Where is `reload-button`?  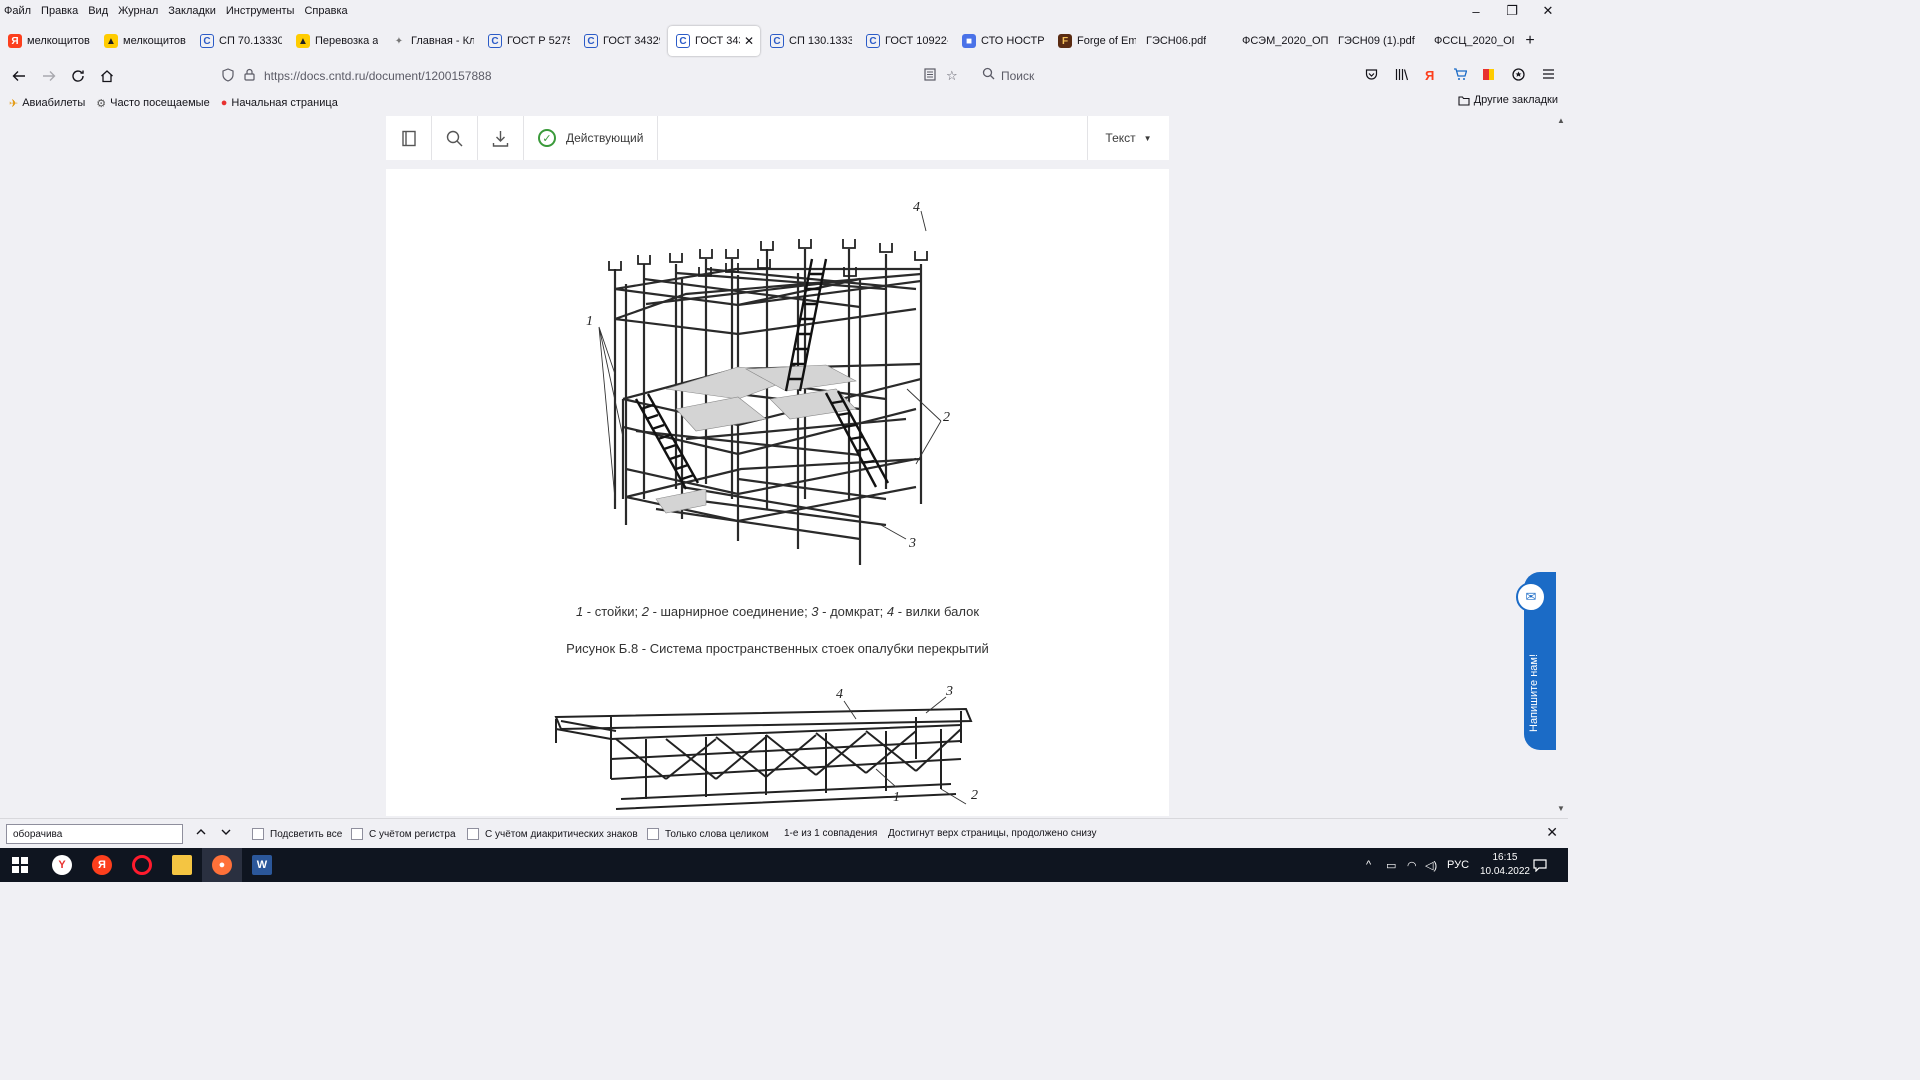
reload-button is located at coordinates (78, 76).